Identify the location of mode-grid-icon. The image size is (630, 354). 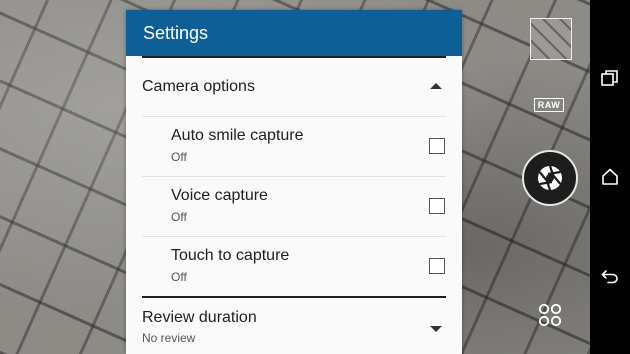
(550, 315).